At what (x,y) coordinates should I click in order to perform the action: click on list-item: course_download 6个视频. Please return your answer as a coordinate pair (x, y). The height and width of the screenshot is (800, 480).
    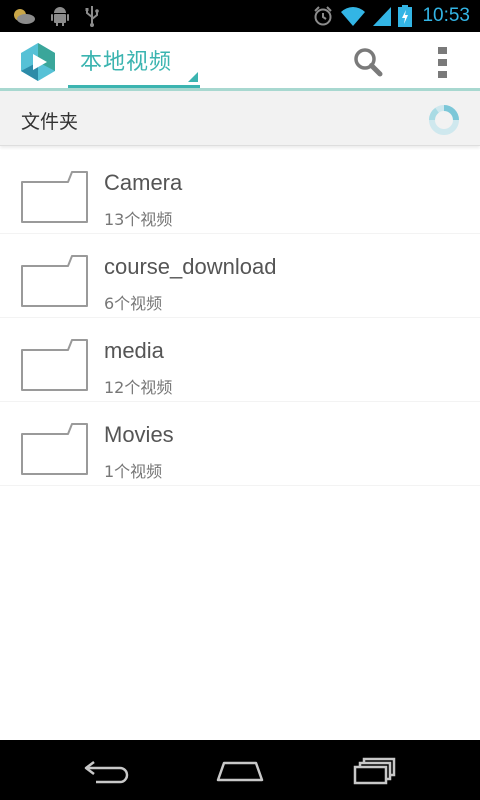
    Looking at the image, I should click on (240, 276).